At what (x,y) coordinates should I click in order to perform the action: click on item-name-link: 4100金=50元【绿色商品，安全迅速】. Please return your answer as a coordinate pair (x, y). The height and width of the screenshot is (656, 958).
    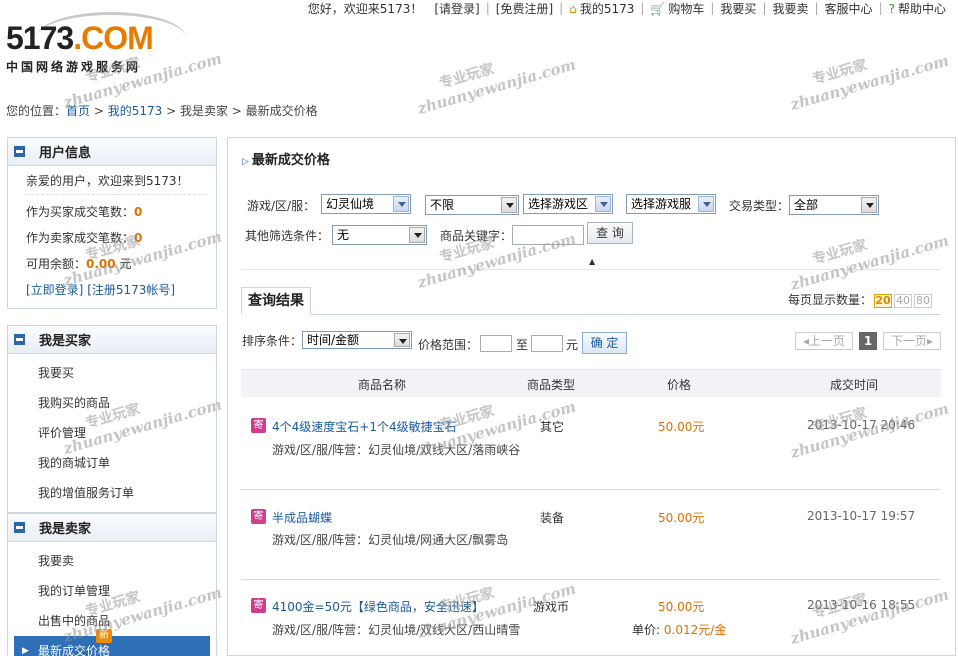
    Looking at the image, I should click on (378, 606).